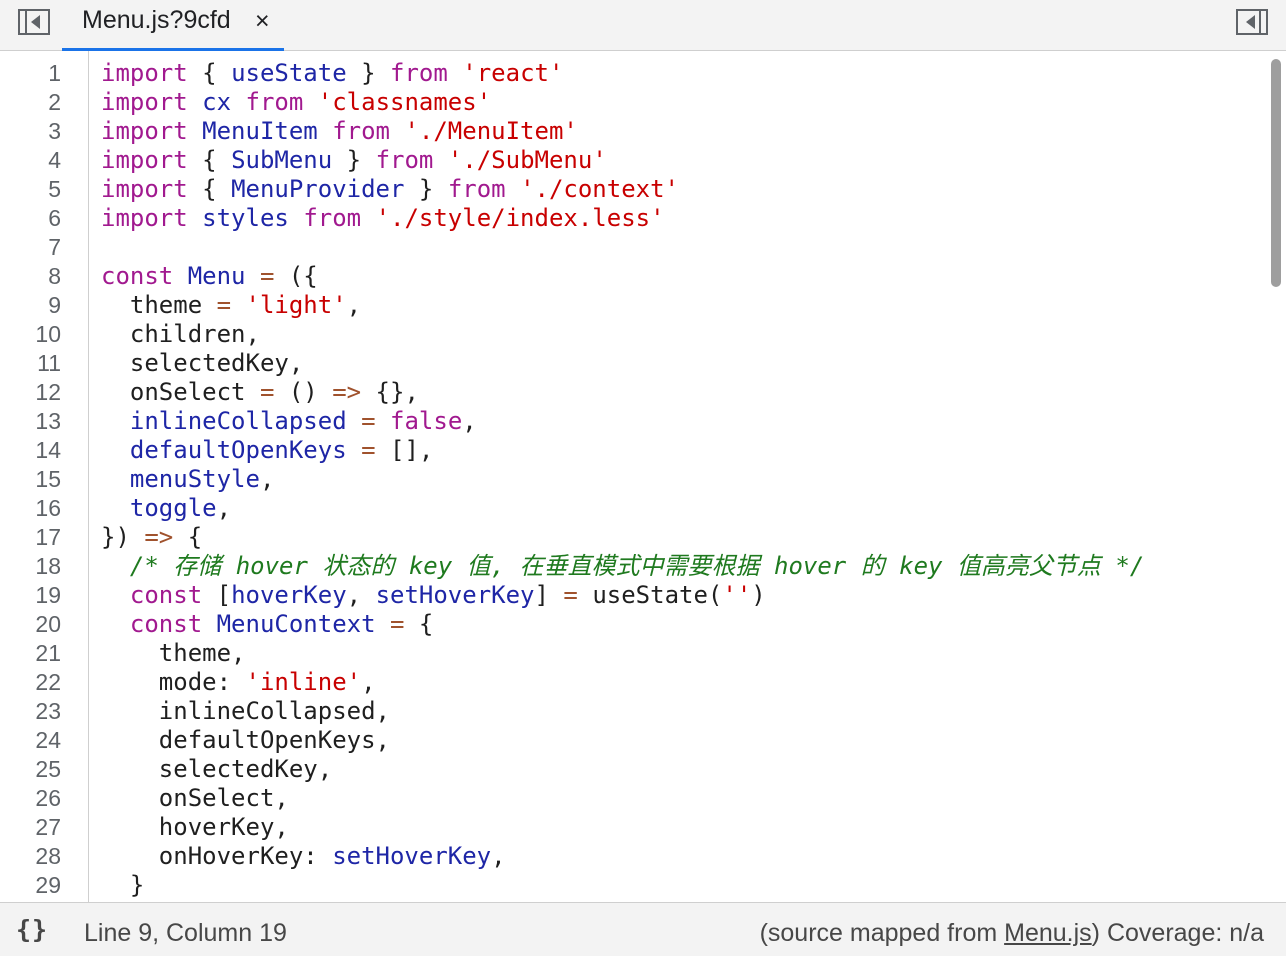 The width and height of the screenshot is (1286, 956). What do you see at coordinates (633, 131) in the screenshot?
I see `code-line: 3 import MenuItem from './MenuItem'` at bounding box center [633, 131].